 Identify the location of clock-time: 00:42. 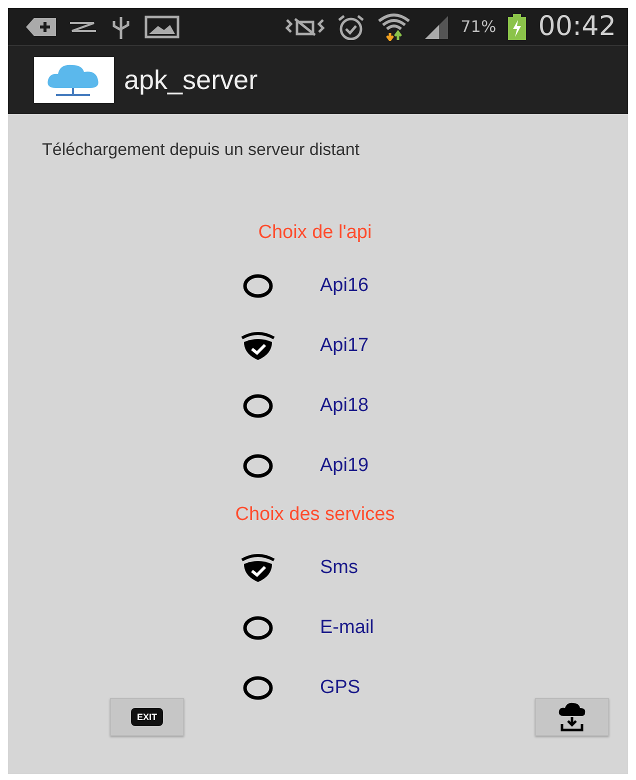
(577, 26).